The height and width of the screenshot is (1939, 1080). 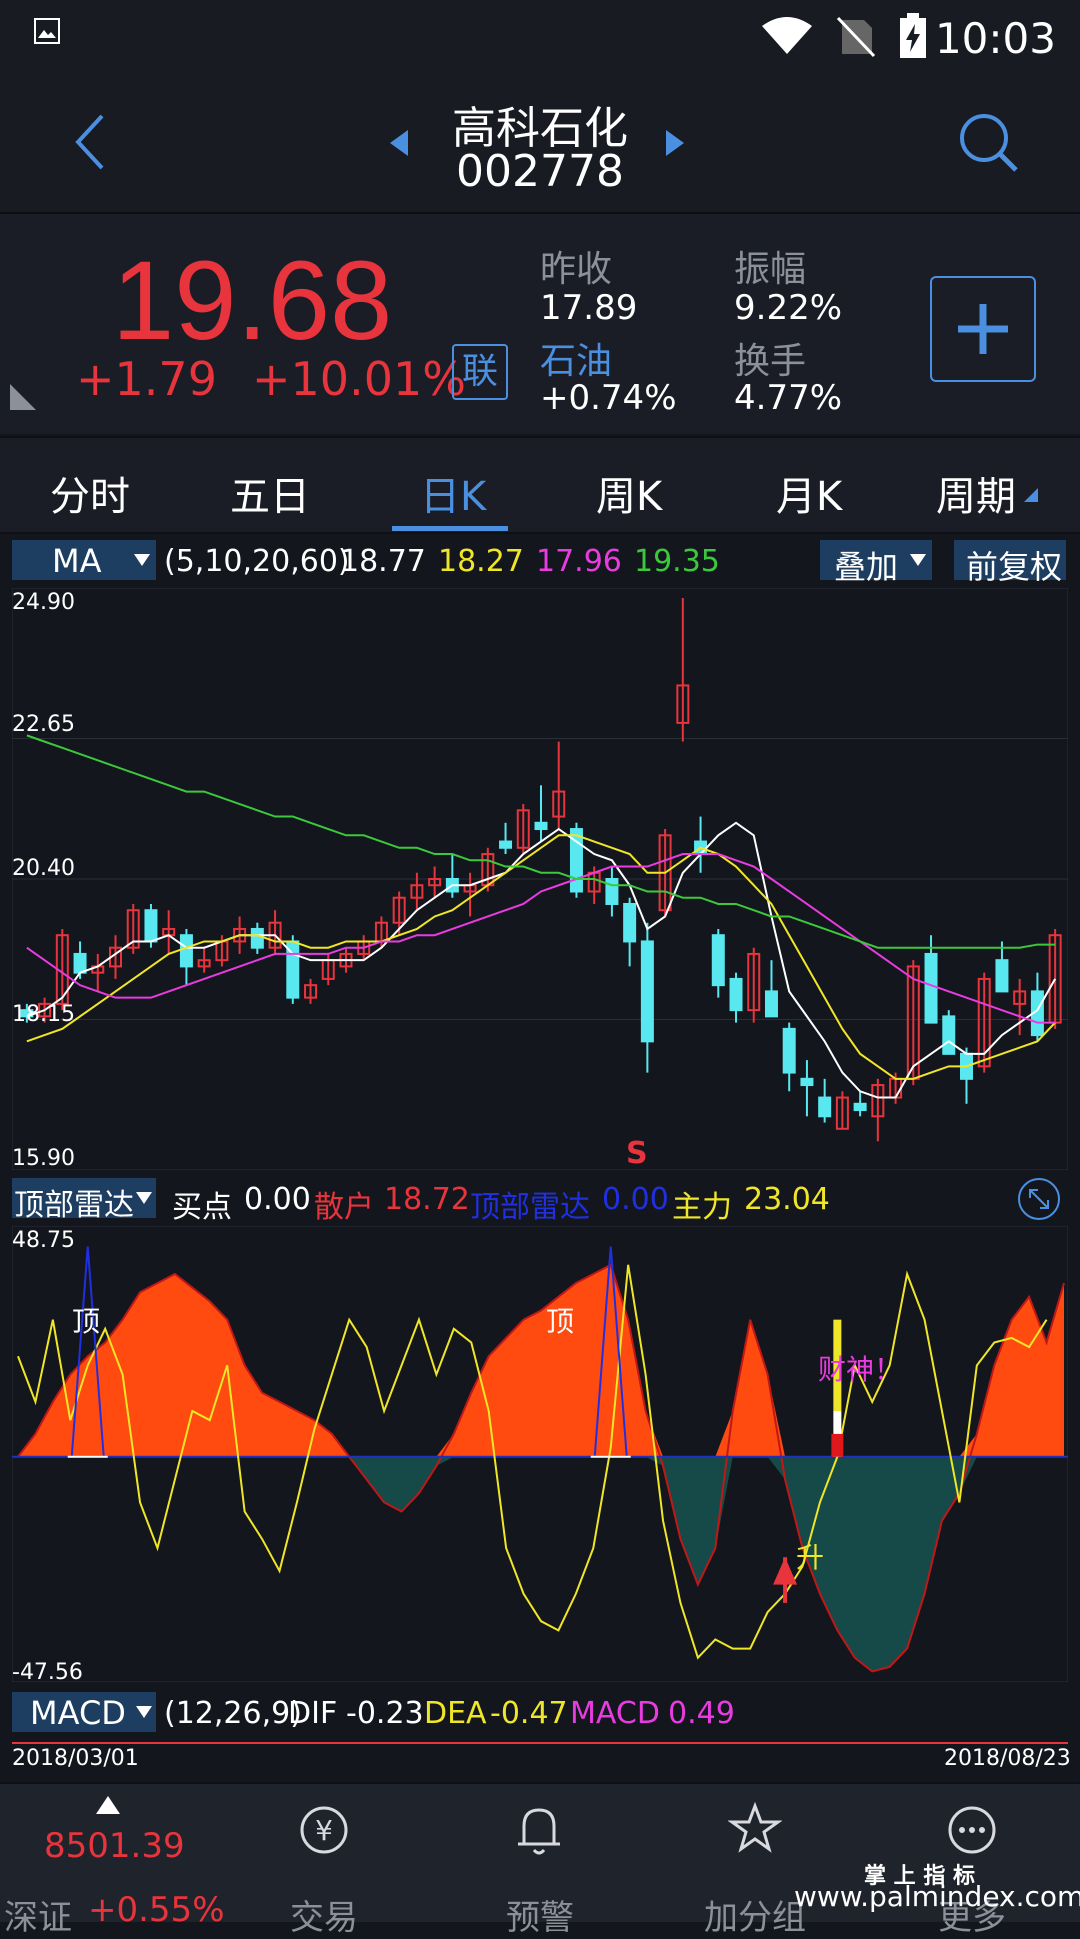 What do you see at coordinates (344, 1207) in the screenshot?
I see `retail-label: 散户` at bounding box center [344, 1207].